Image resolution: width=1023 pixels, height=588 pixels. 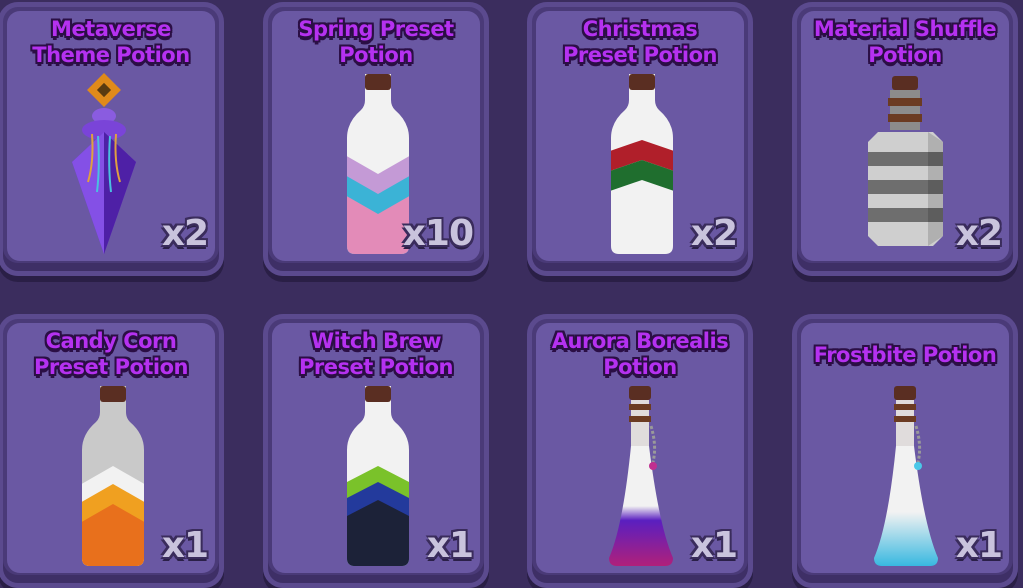 What do you see at coordinates (376, 139) in the screenshot?
I see `inventory-slot-spring-potion: Spring Preset Potion x10` at bounding box center [376, 139].